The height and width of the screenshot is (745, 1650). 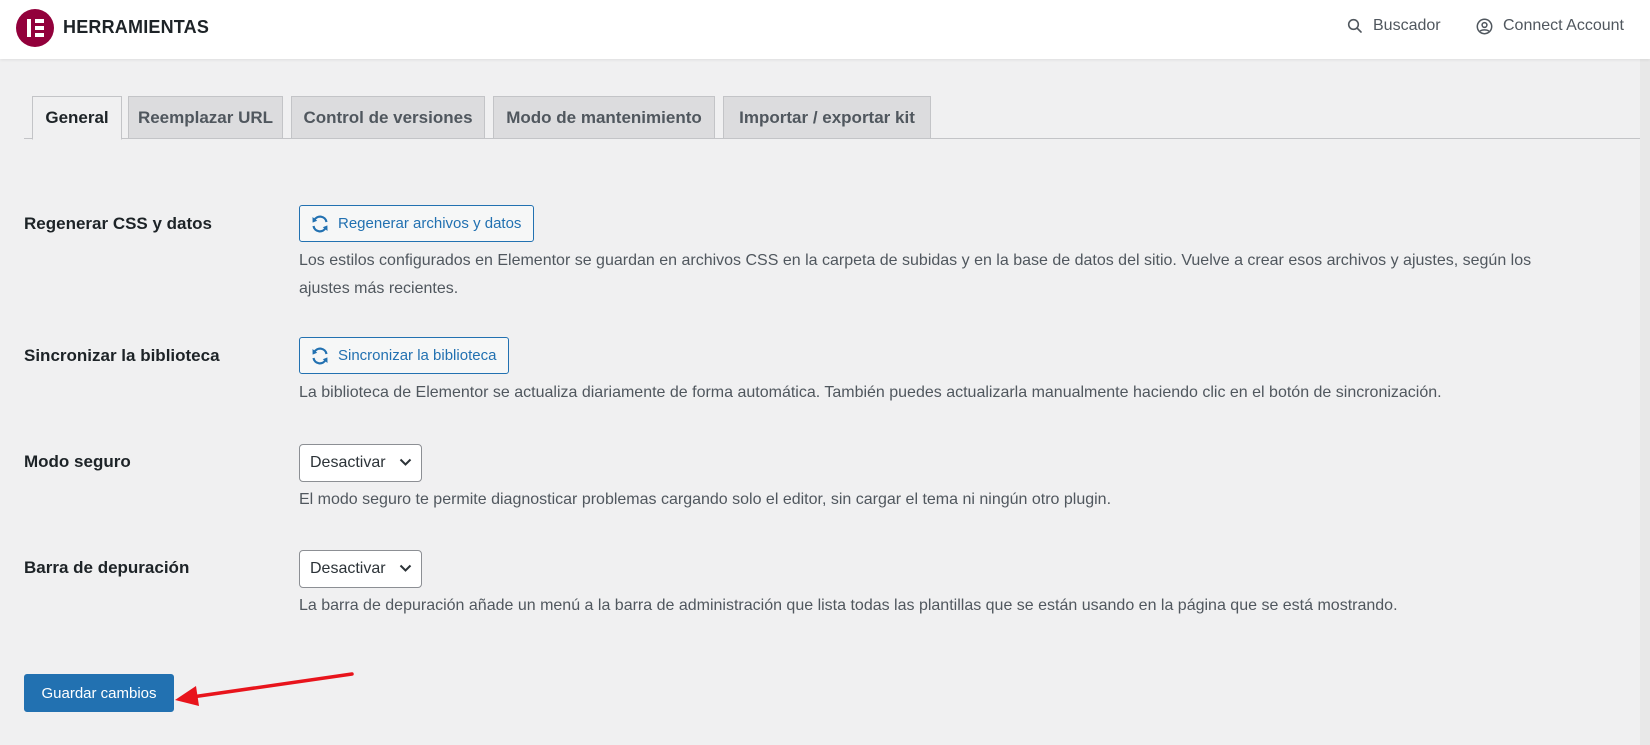 I want to click on annotation-arrow, so click(x=264, y=689).